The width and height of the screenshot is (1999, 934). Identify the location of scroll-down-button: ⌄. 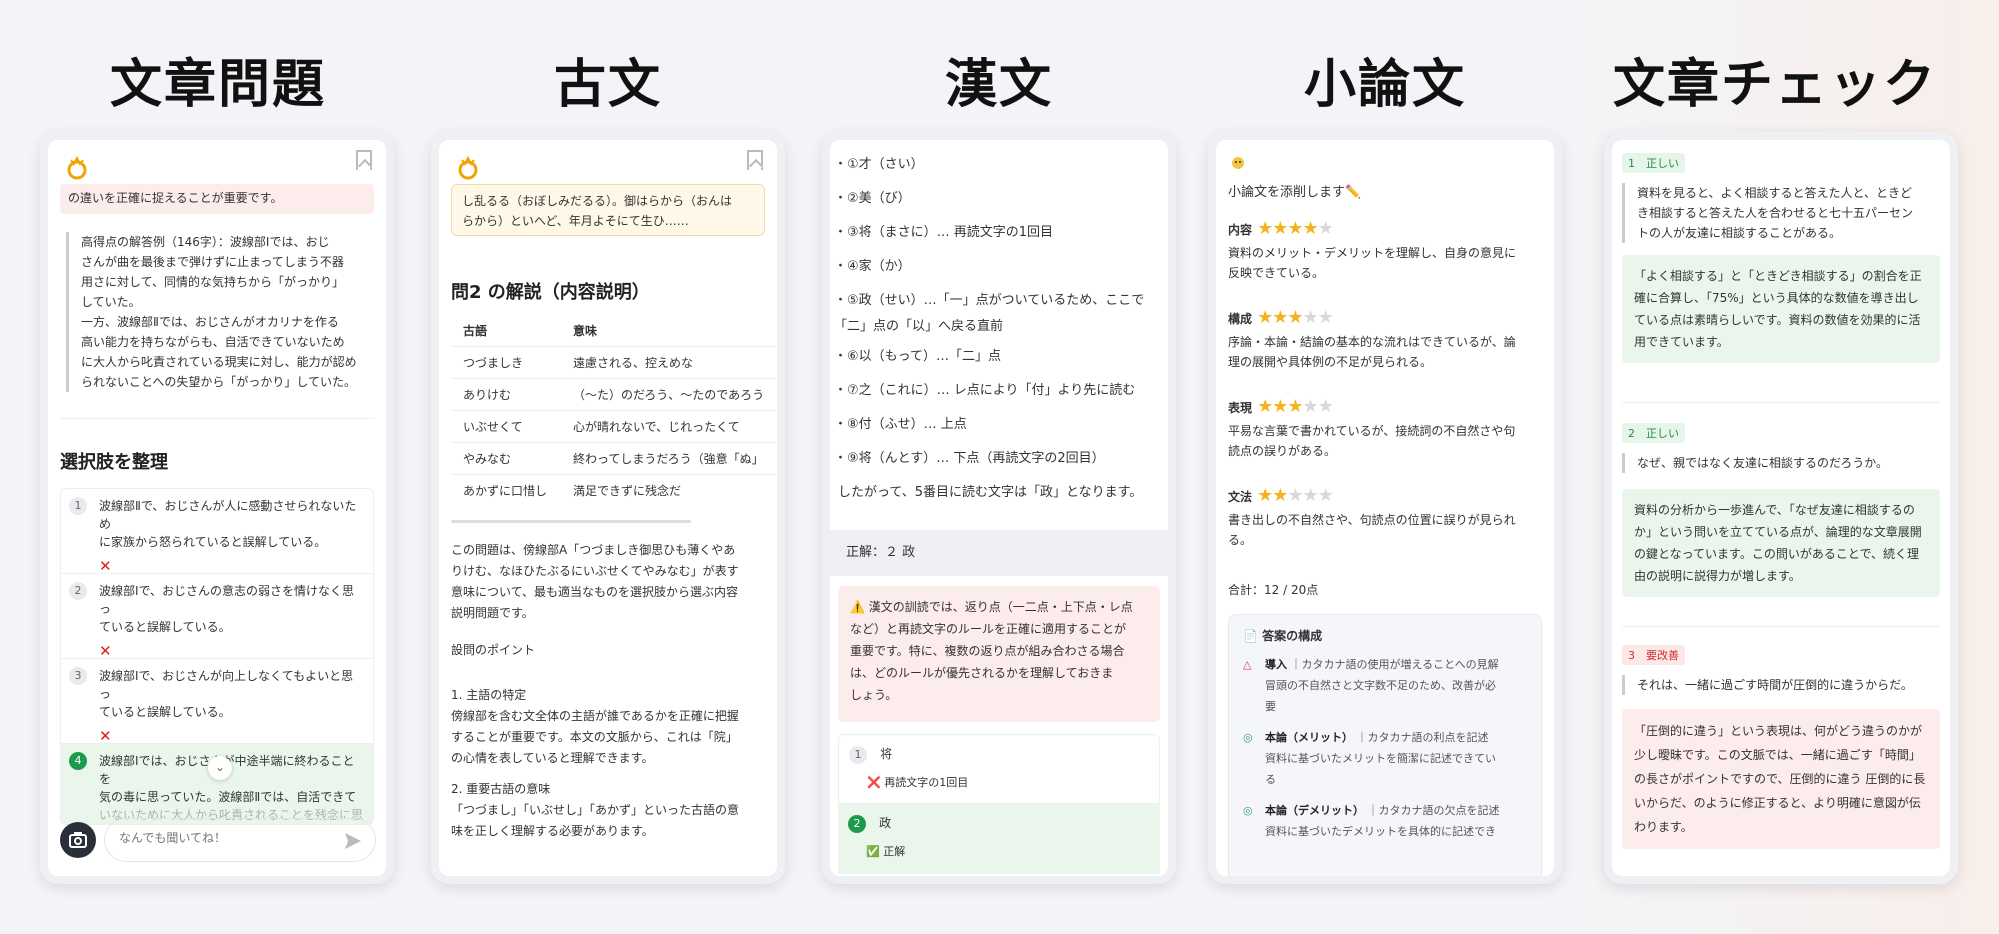
(220, 768).